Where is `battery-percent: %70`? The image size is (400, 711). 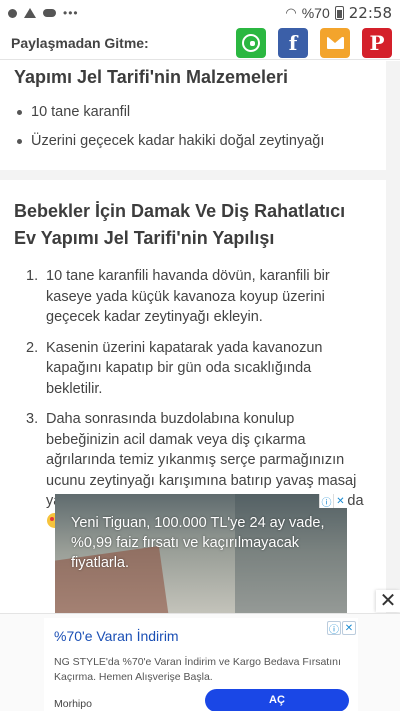 battery-percent: %70 is located at coordinates (315, 13).